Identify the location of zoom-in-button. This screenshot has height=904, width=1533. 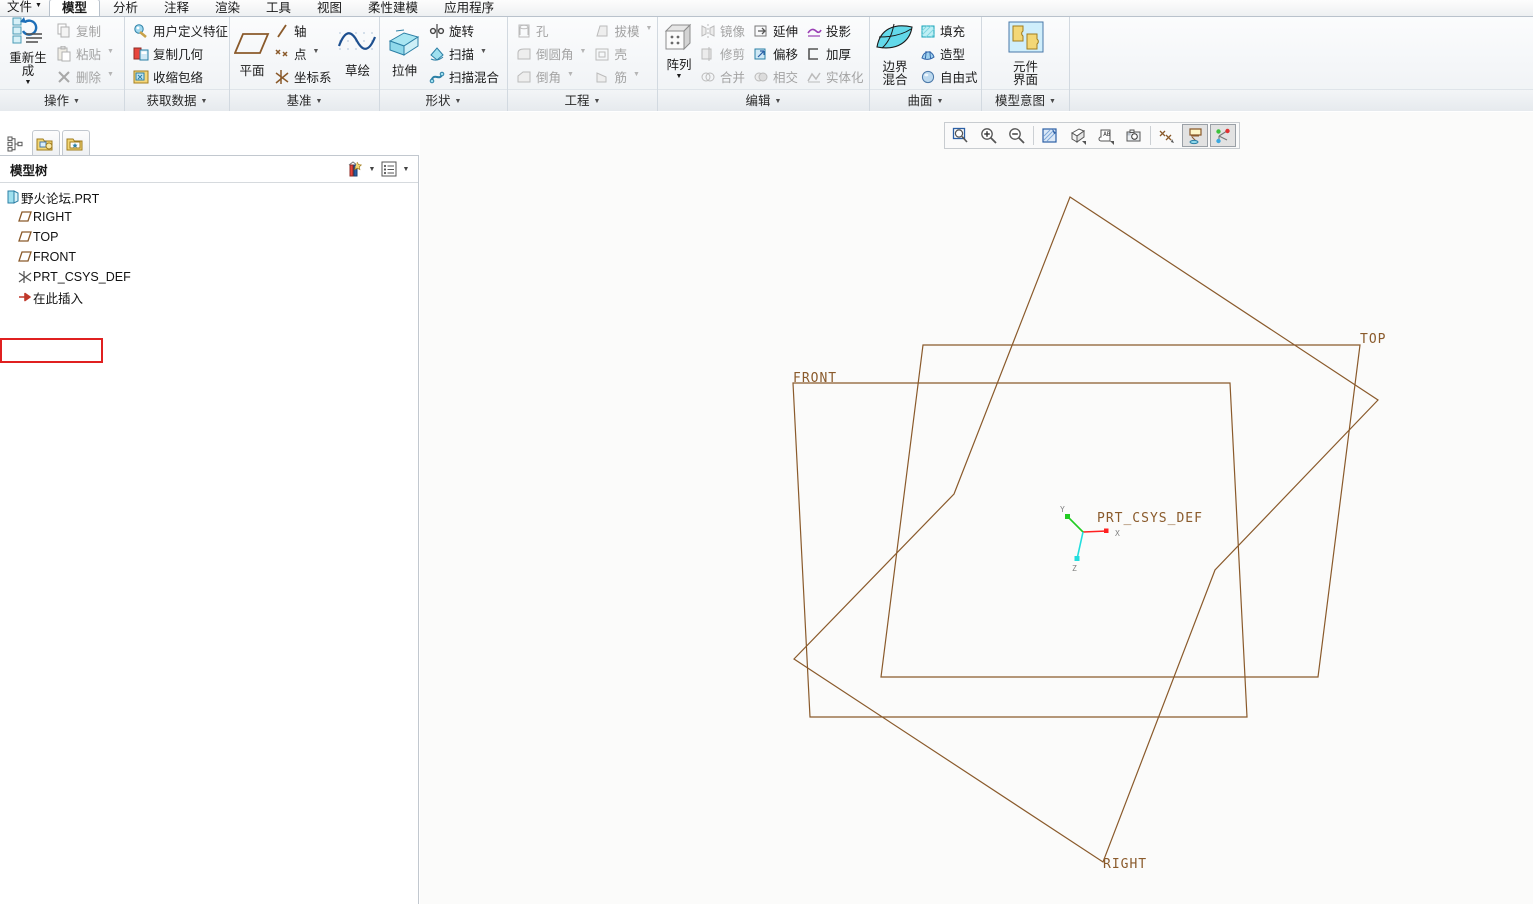
(989, 135).